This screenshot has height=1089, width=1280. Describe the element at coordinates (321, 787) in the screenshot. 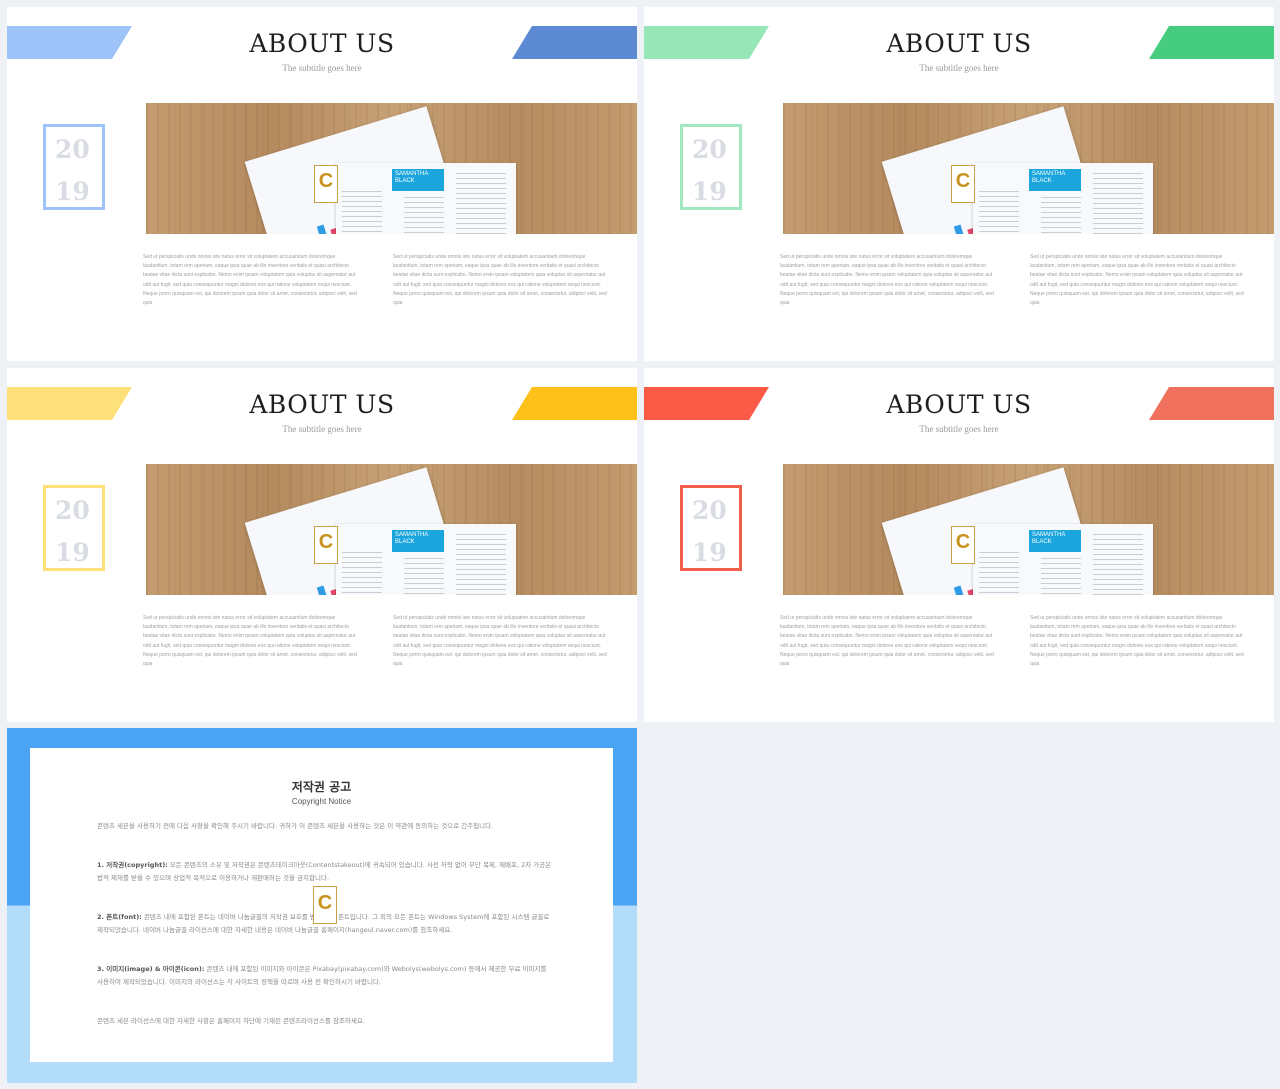

I see `copyright-title: 저작권 공고` at that location.